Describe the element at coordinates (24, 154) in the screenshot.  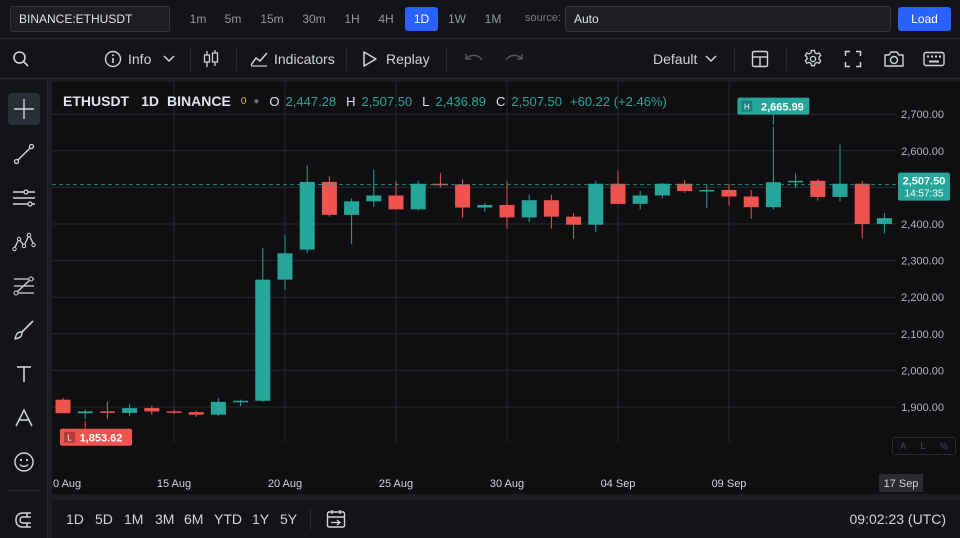
I see `trend-line-tool` at that location.